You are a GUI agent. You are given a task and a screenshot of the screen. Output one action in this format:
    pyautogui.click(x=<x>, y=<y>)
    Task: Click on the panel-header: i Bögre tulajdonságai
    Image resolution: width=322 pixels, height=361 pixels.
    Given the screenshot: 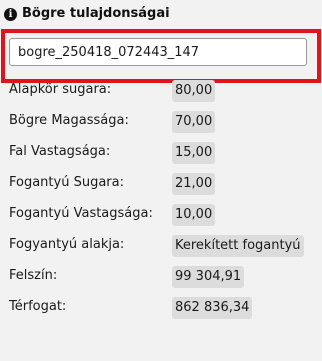 What is the action you would take?
    pyautogui.click(x=161, y=15)
    